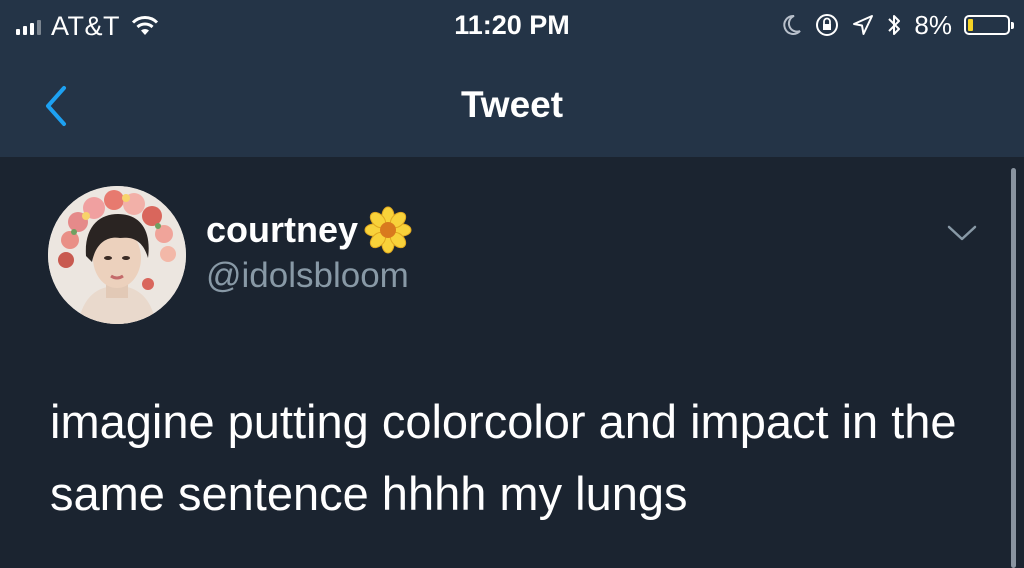 The width and height of the screenshot is (1024, 568). I want to click on author-name-row: courtney, so click(309, 230).